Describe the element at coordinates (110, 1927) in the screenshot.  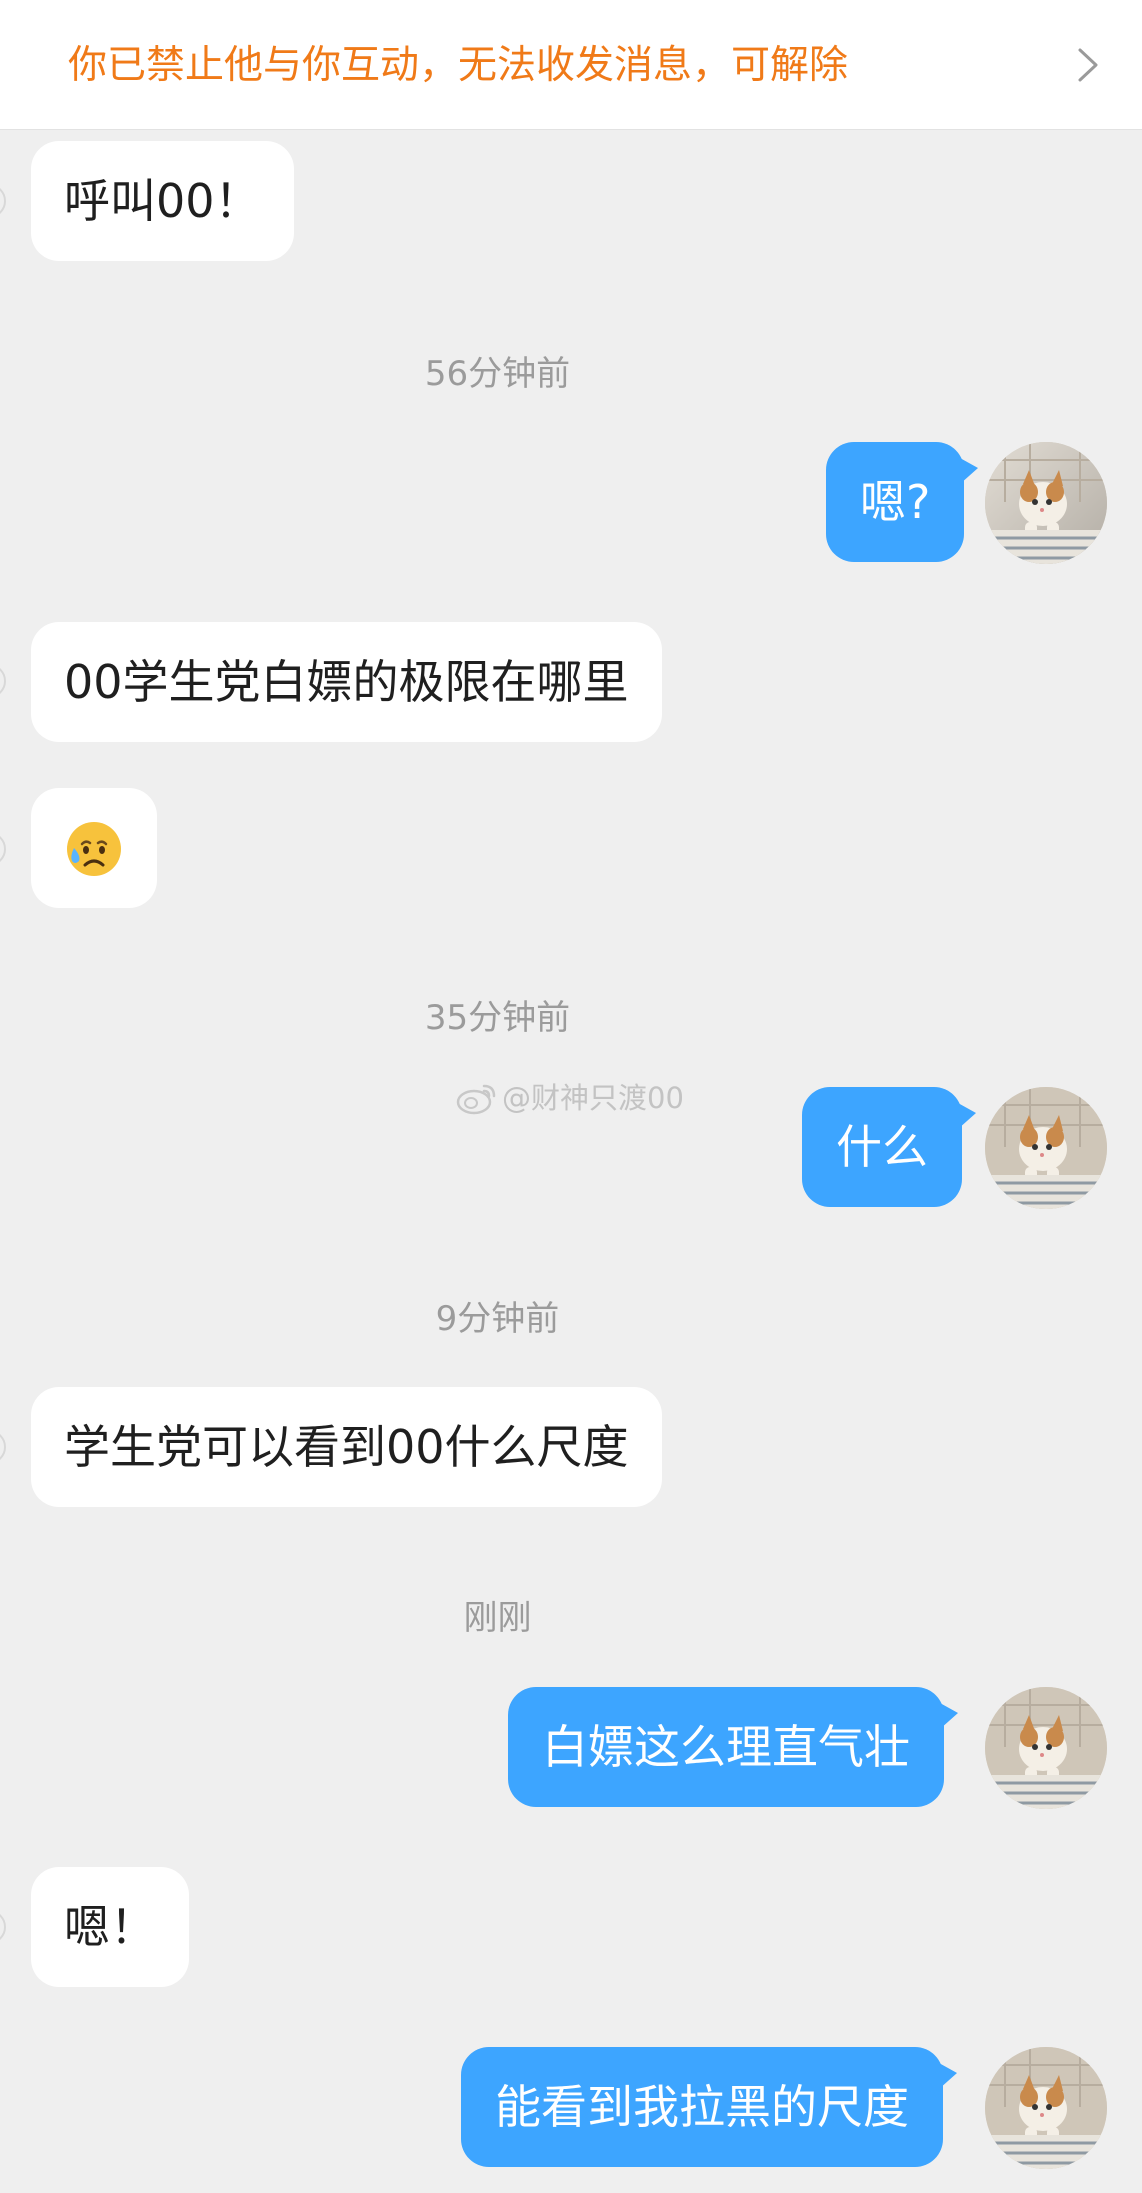
I see `incoming-message: 嗯！` at that location.